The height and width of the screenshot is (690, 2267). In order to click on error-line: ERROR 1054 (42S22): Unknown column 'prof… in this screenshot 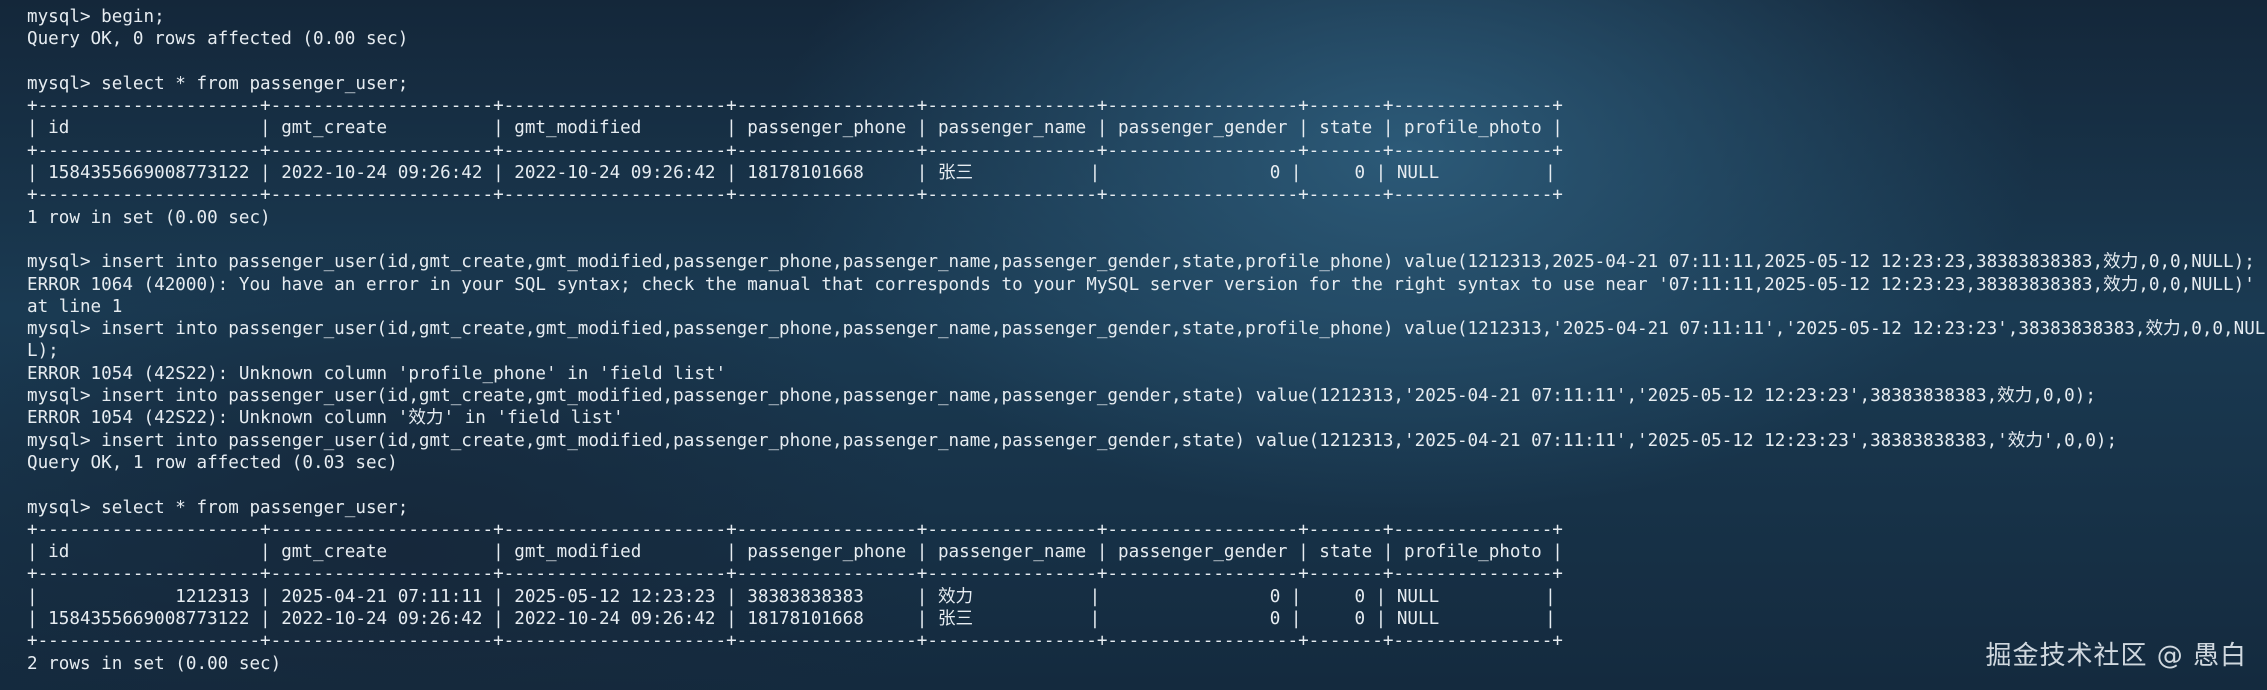, I will do `click(377, 373)`.